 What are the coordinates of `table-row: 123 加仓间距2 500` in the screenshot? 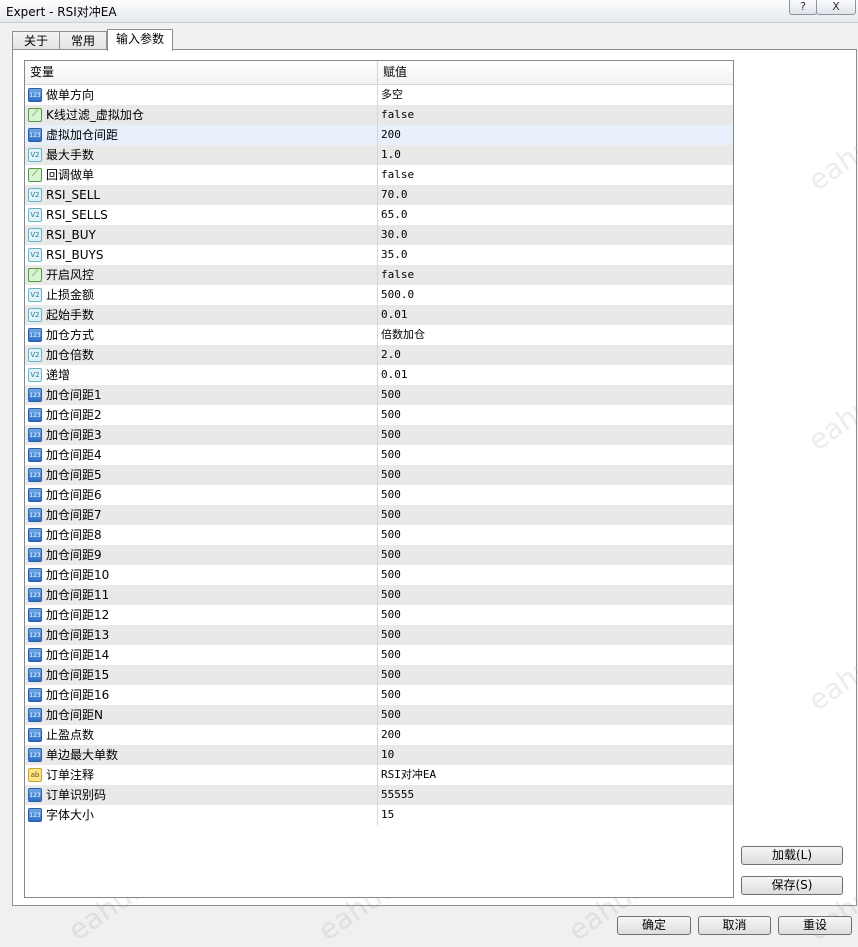 It's located at (379, 415).